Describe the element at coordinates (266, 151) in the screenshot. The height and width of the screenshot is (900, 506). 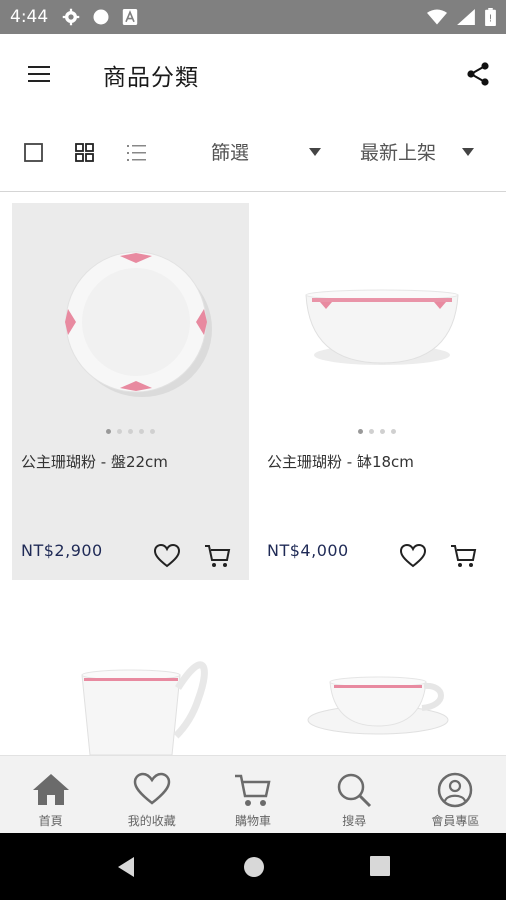
I see `filter-dropdown: 篩選` at that location.